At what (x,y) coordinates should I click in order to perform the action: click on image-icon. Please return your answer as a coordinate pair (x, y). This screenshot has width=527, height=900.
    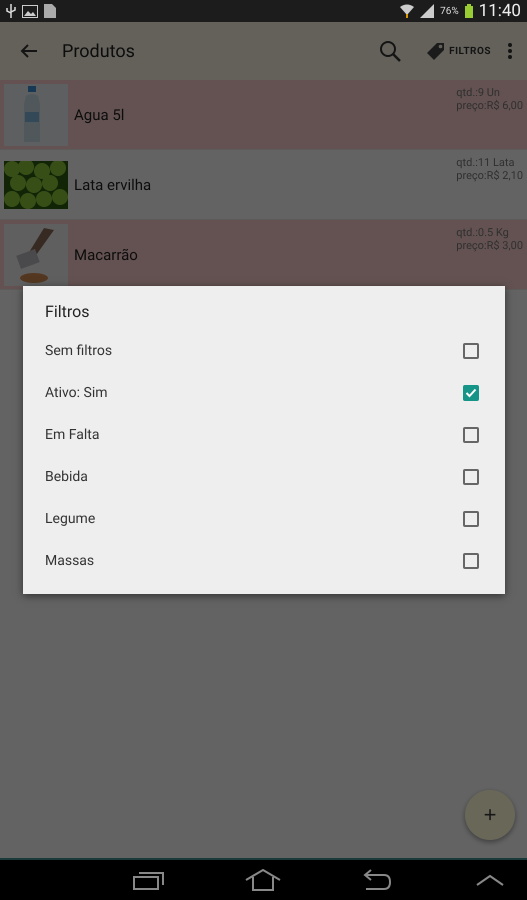
    Looking at the image, I should click on (30, 11).